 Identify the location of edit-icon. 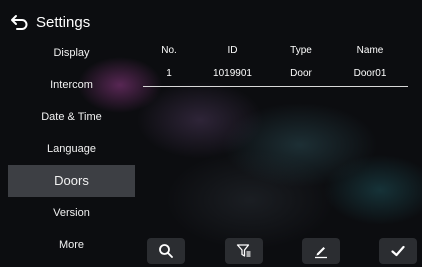
(321, 253).